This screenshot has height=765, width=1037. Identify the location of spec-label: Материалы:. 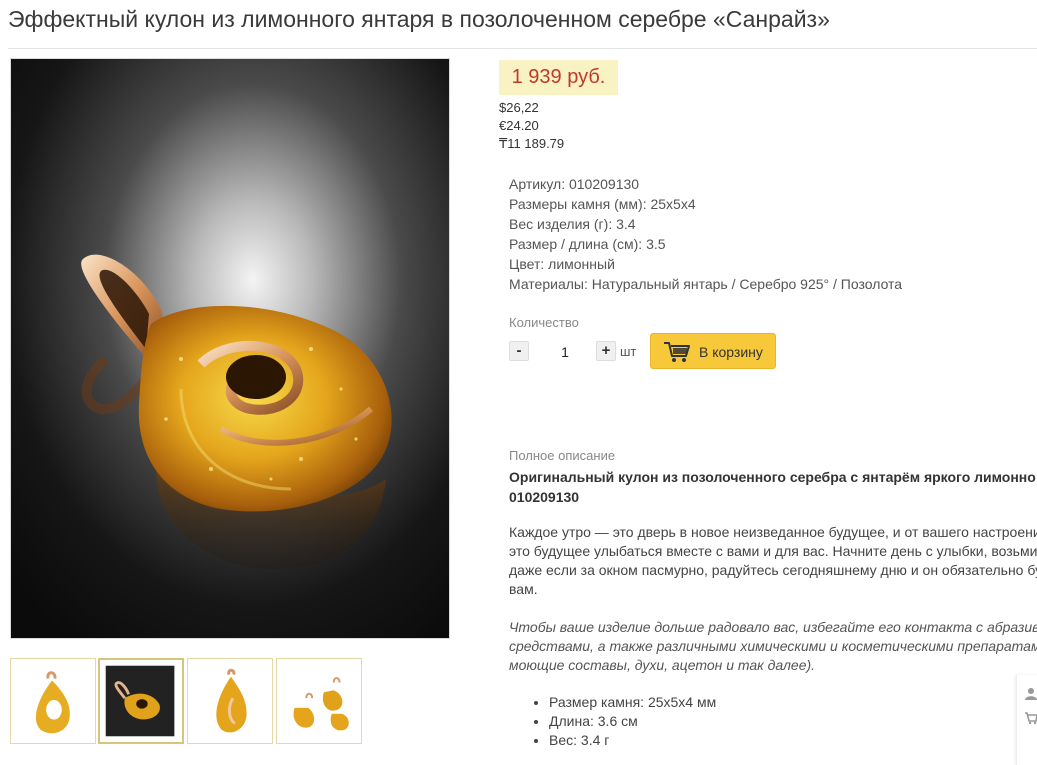
(548, 284).